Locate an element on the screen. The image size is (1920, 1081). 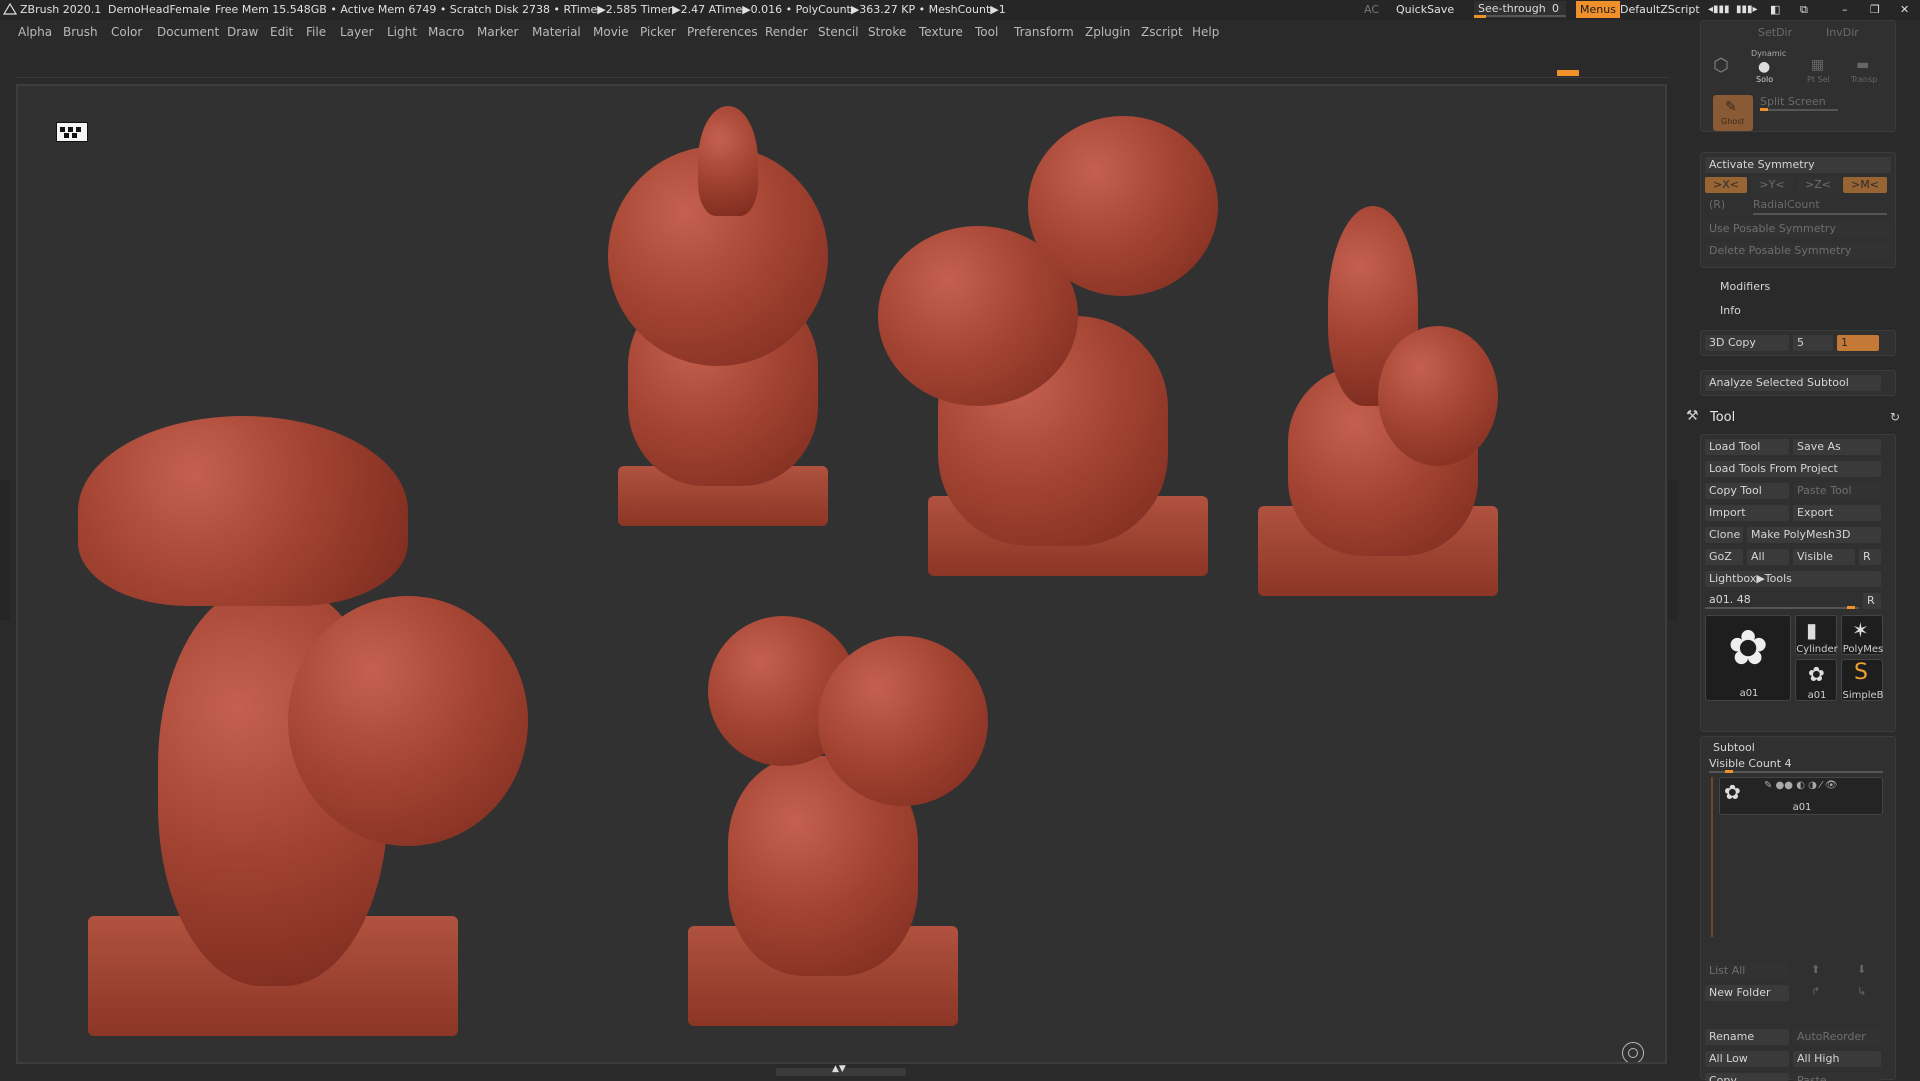
all-low-button: All Low is located at coordinates (1747, 1059).